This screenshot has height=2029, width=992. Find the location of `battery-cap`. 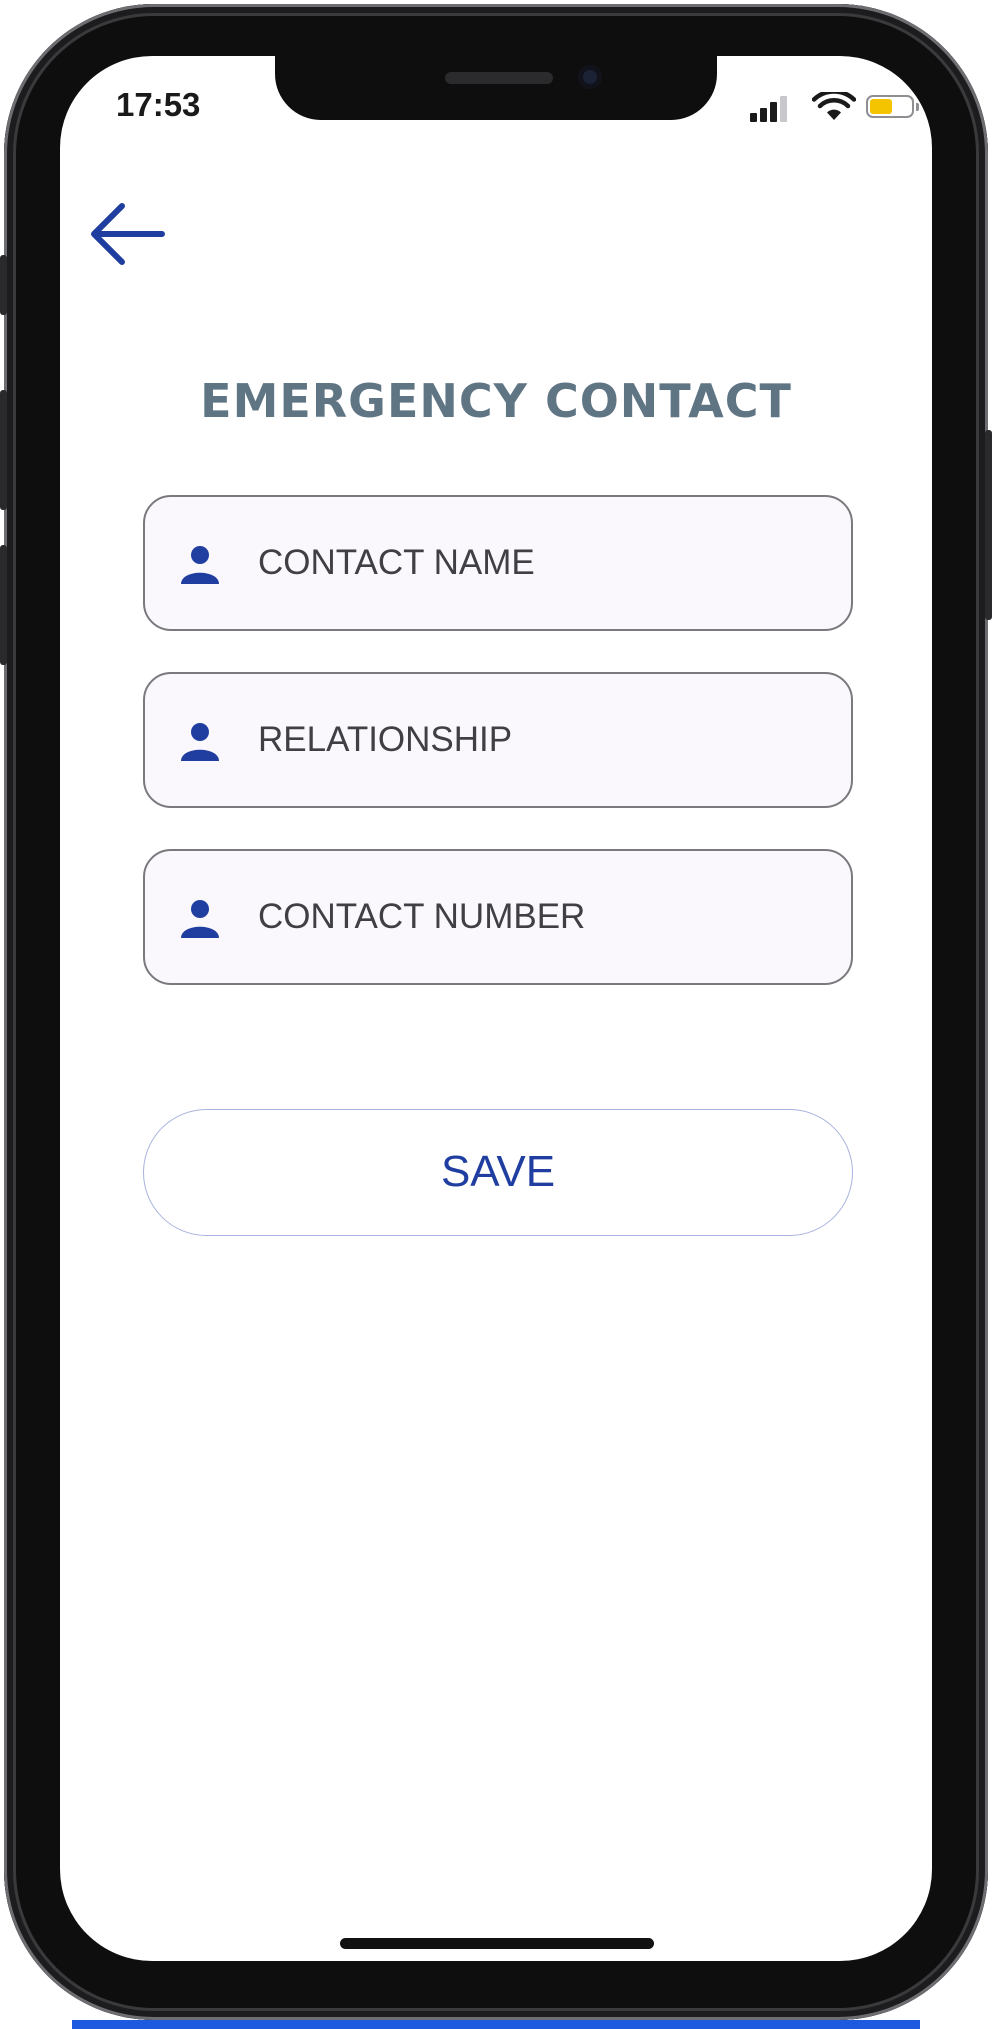

battery-cap is located at coordinates (917, 107).